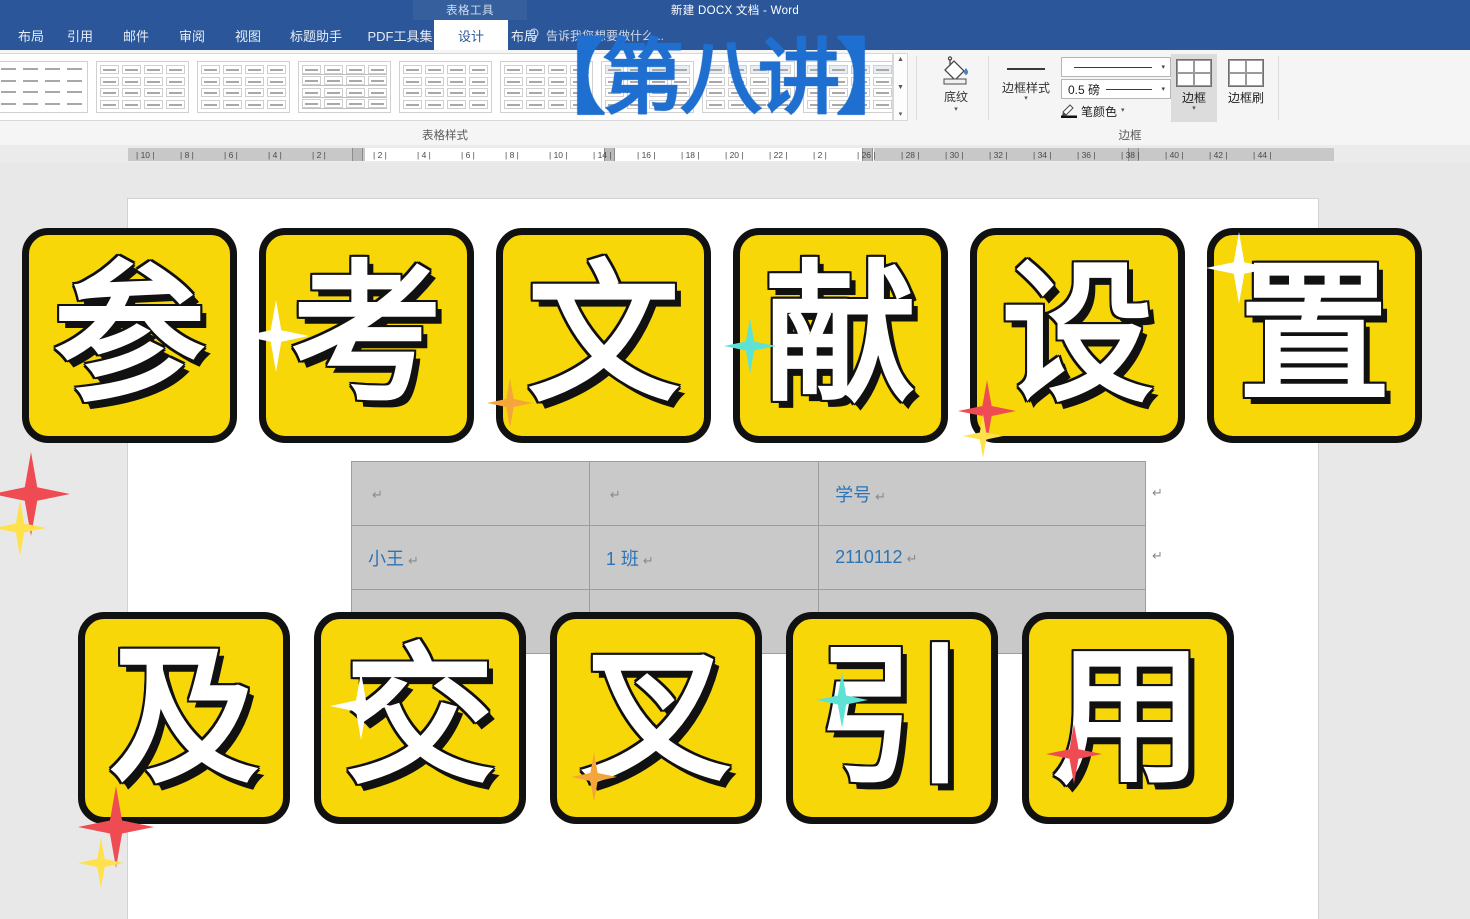 The height and width of the screenshot is (919, 1470). What do you see at coordinates (470, 621) in the screenshot?
I see `table-cell: 小张 ↵` at bounding box center [470, 621].